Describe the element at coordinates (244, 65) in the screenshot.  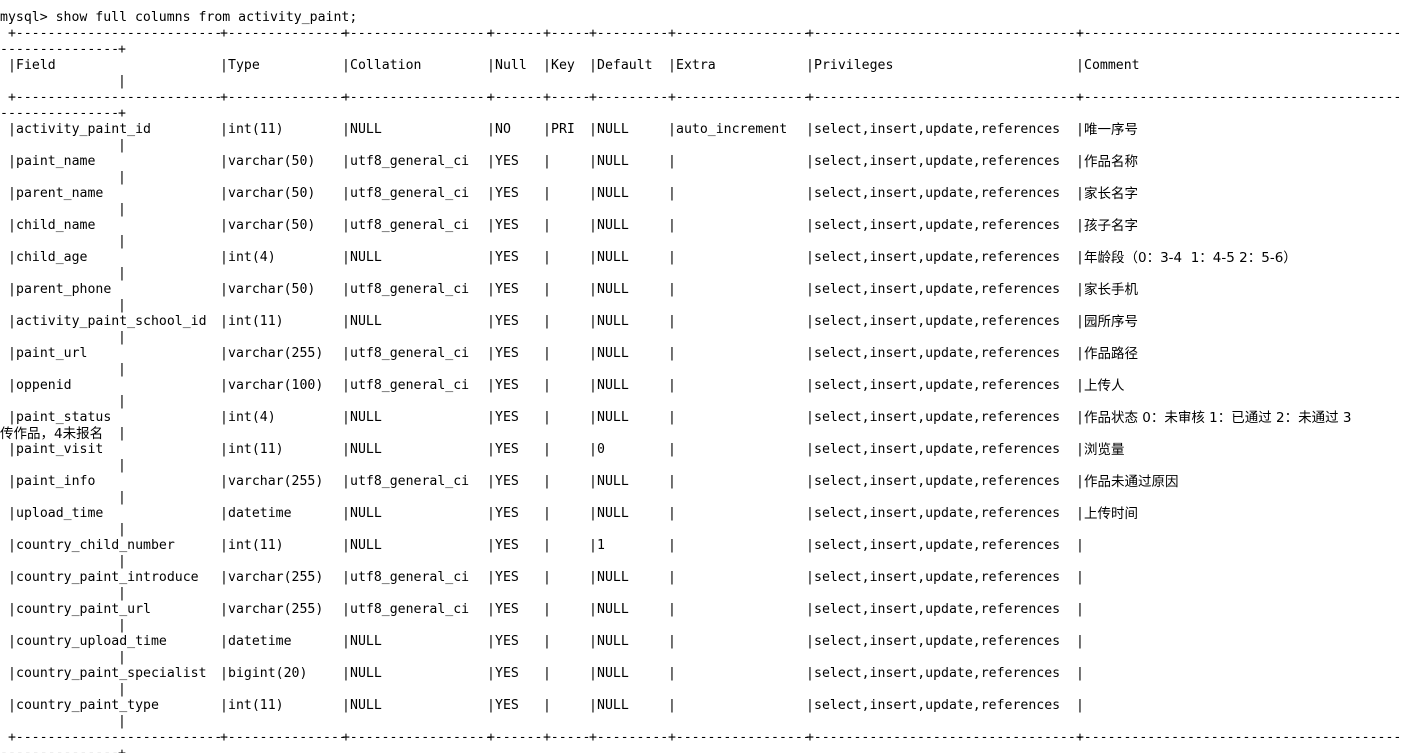
I see `column-header-type: Type` at that location.